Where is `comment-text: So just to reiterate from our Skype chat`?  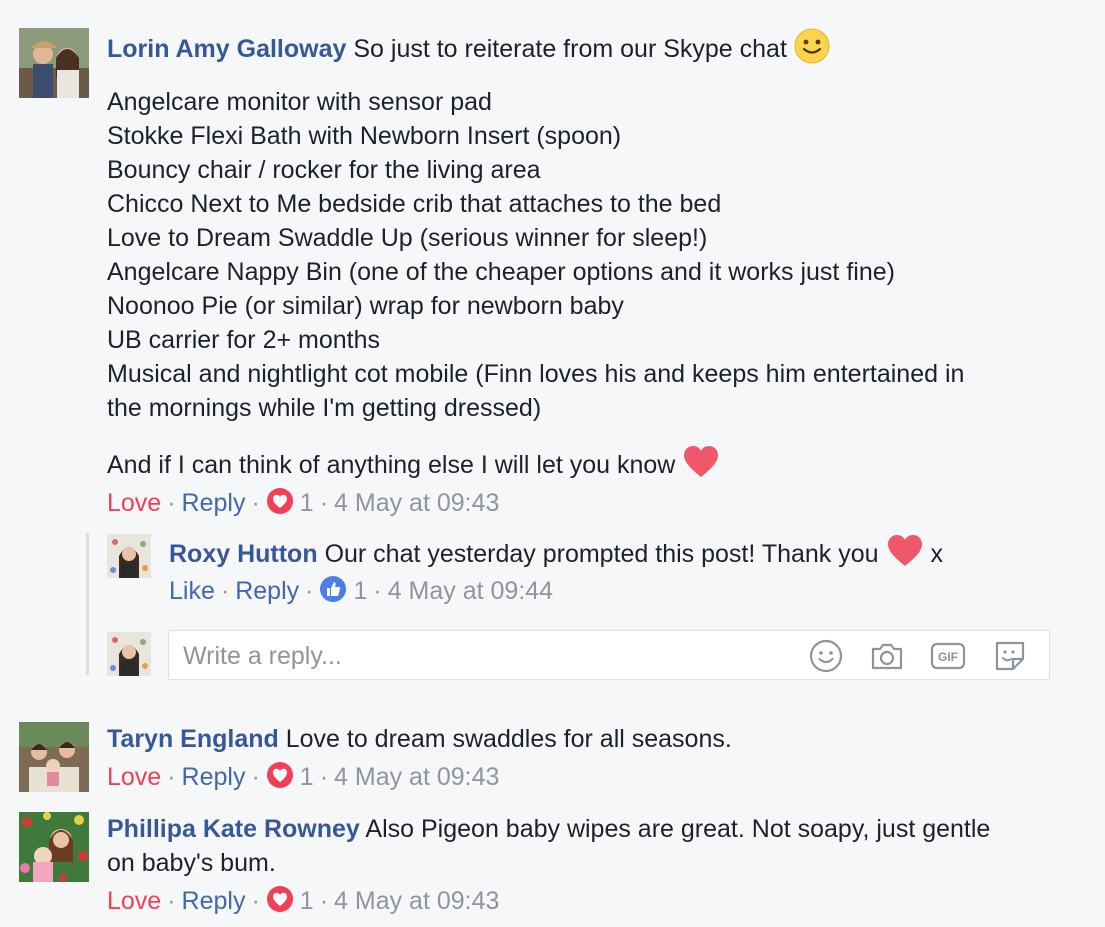 comment-text: So just to reiterate from our Skype chat is located at coordinates (570, 49).